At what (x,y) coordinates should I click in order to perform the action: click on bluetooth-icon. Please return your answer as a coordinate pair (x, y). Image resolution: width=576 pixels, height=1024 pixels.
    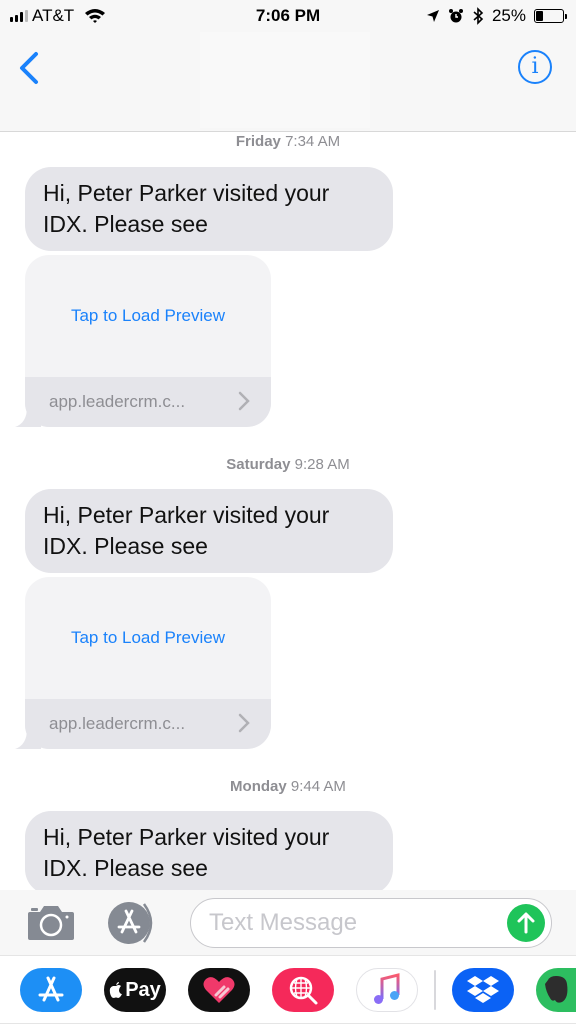
    Looking at the image, I should click on (478, 16).